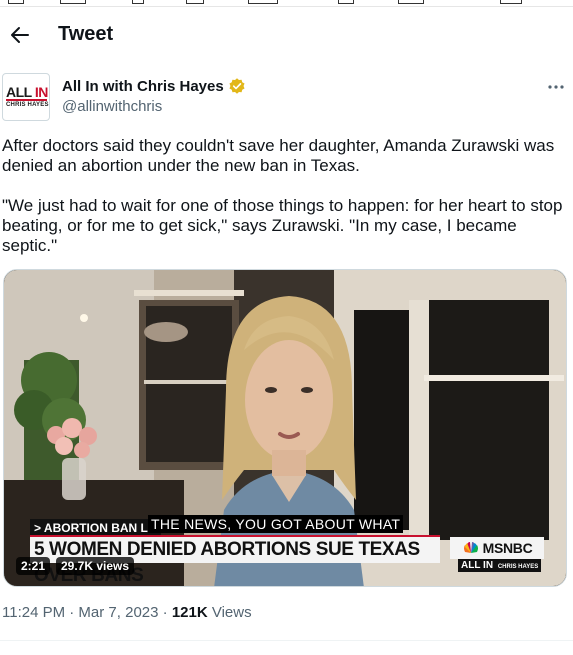 Image resolution: width=573 pixels, height=655 pixels. Describe the element at coordinates (470, 547) in the screenshot. I see `peacock-icon` at that location.